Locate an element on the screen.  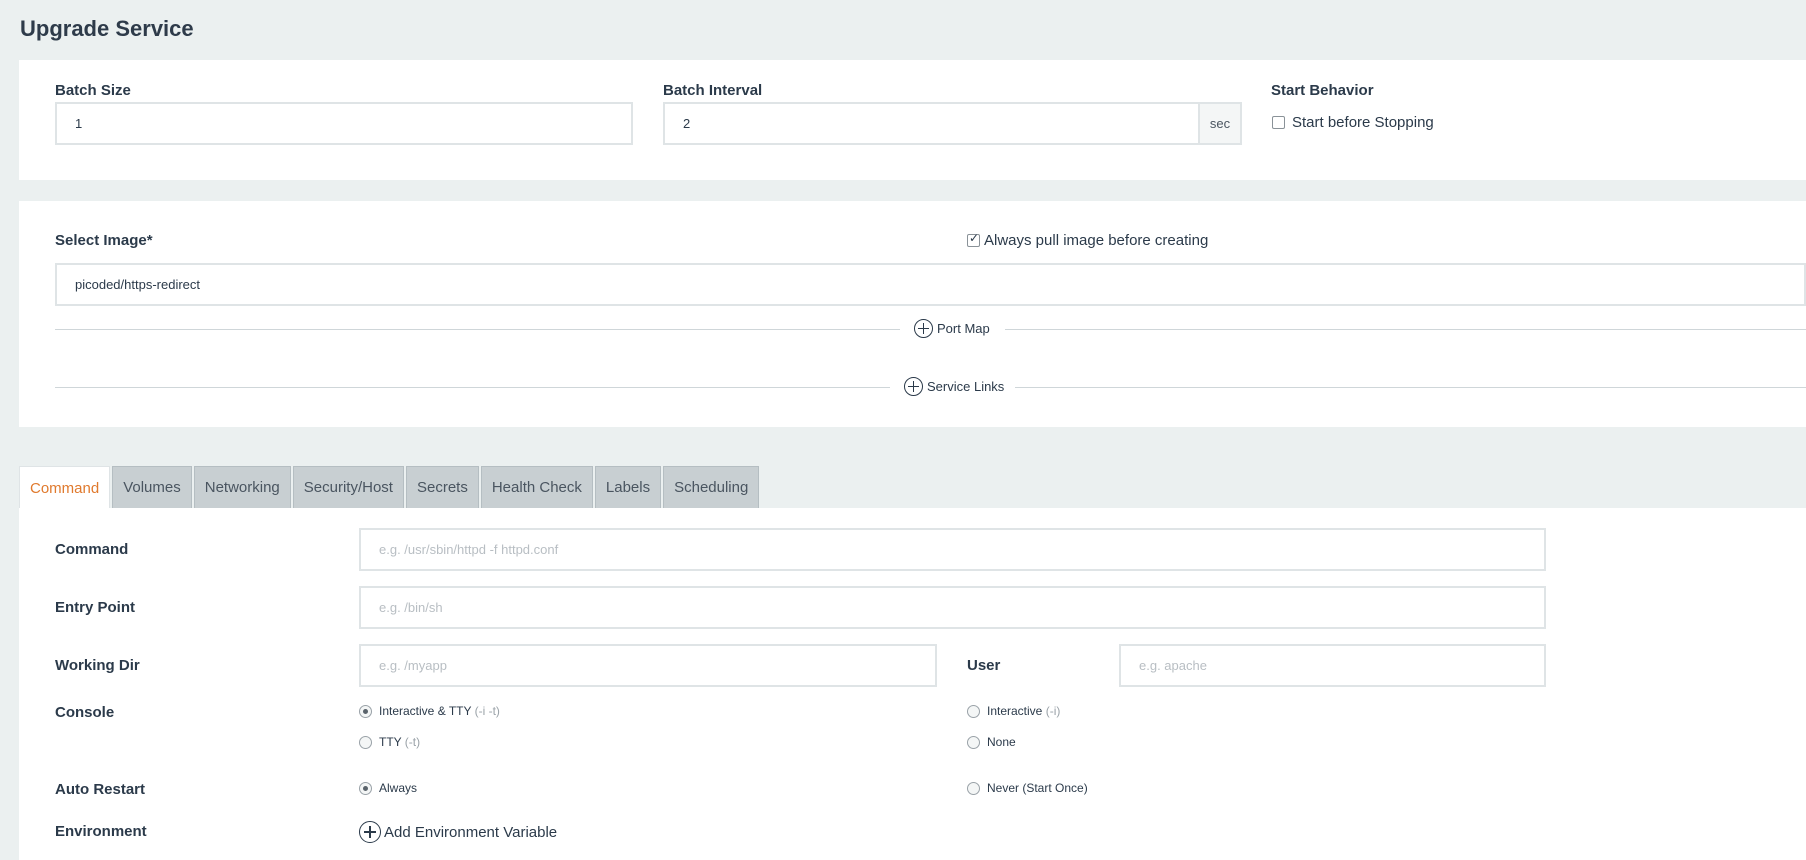
port-map-button: Port Map is located at coordinates (952, 328).